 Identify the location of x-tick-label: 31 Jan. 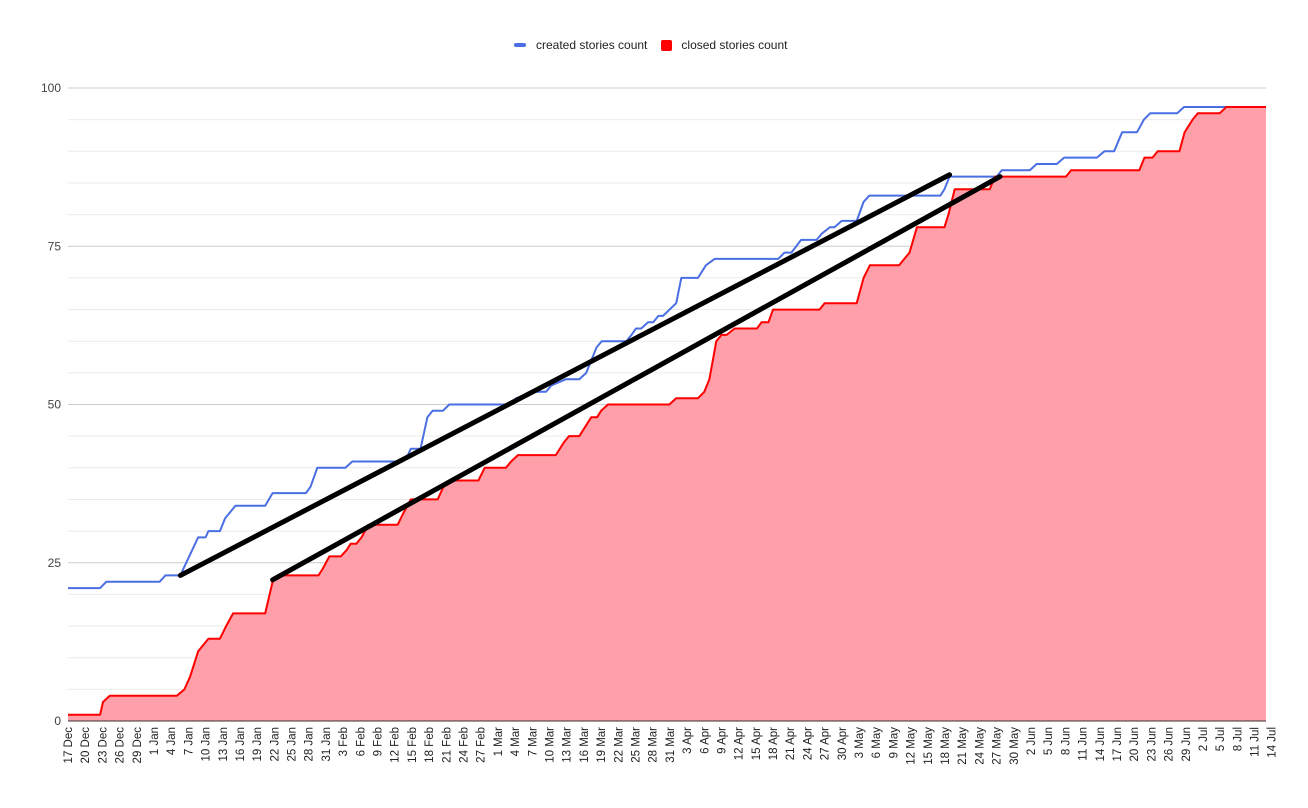
(327, 744).